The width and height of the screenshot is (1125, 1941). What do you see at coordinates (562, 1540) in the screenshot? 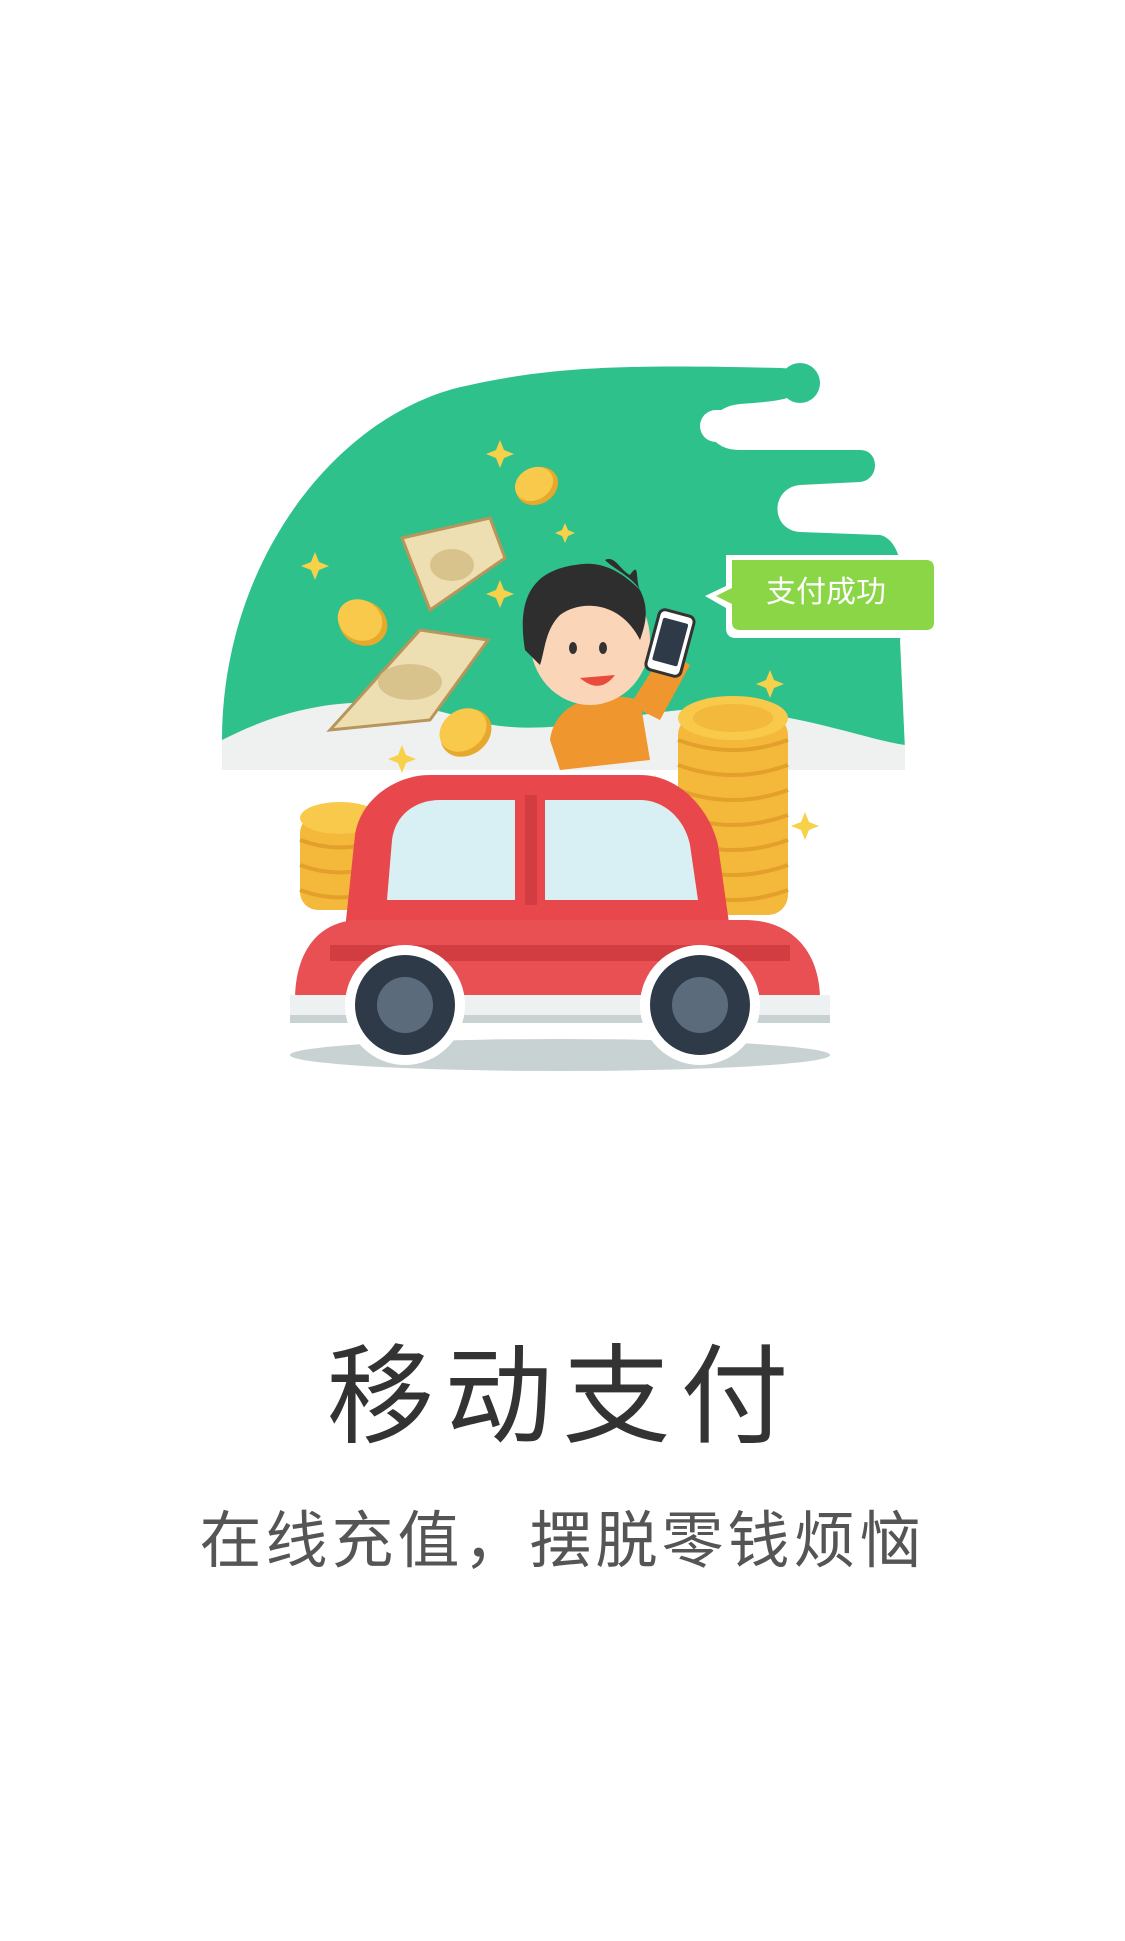
I see `page-subtitle: 在线充值，摆脱零钱烦恼` at bounding box center [562, 1540].